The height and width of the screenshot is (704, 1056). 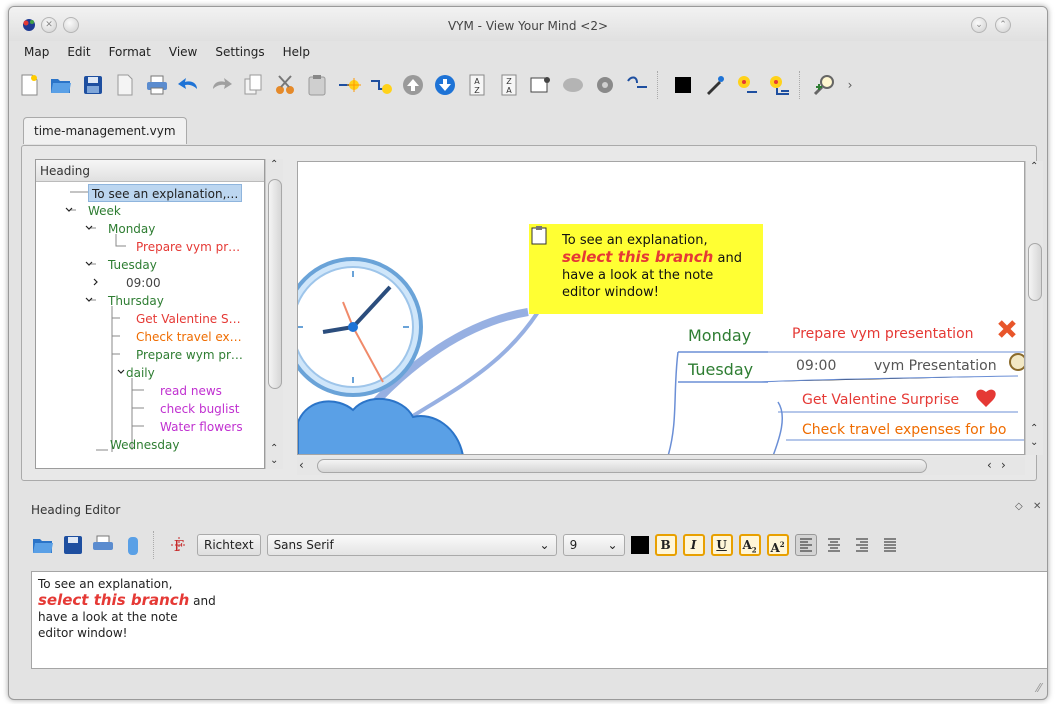 I want to click on branch-tuesday: Tuesday, so click(x=720, y=369).